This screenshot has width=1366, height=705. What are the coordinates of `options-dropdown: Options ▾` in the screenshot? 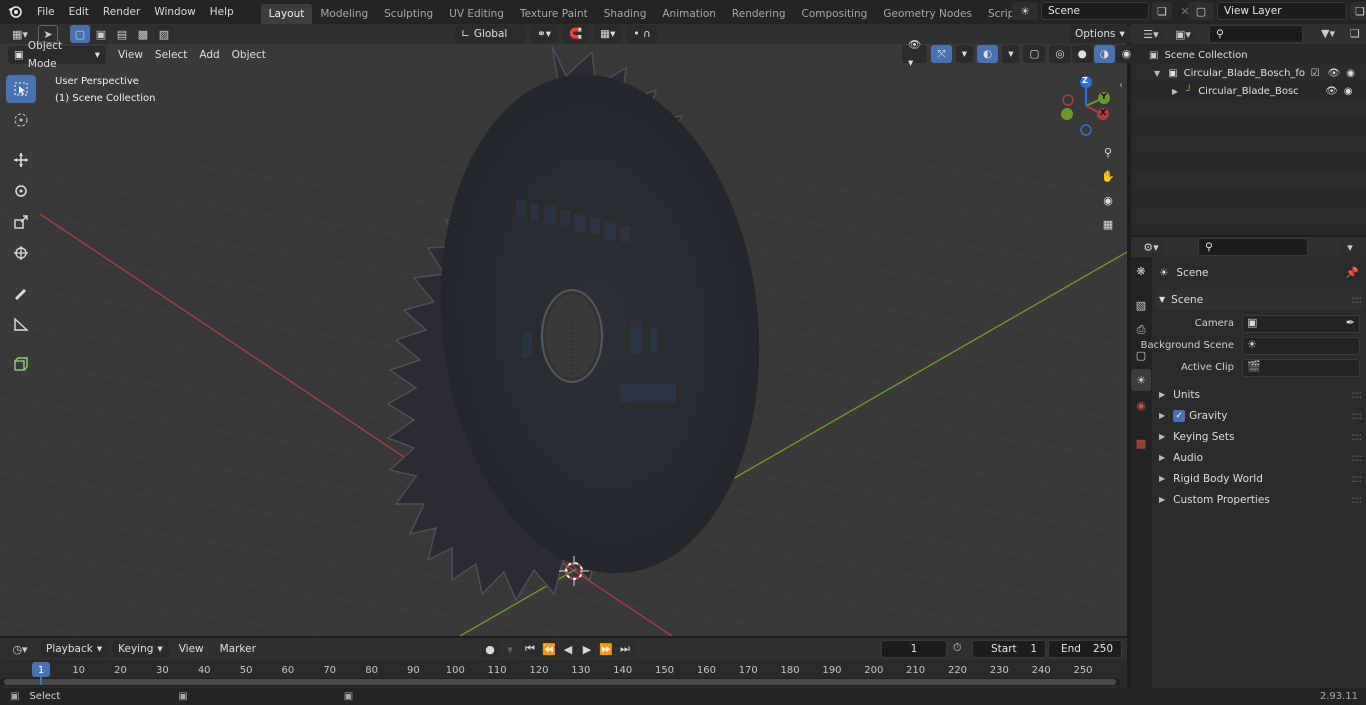 It's located at (1100, 34).